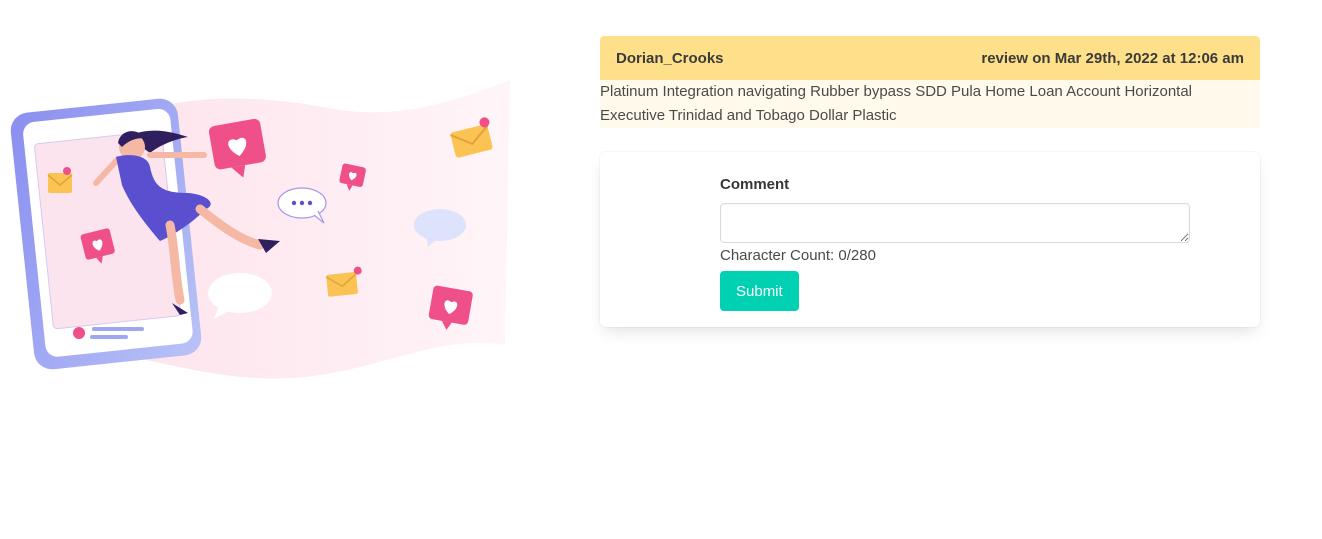 Image resolution: width=1322 pixels, height=539 pixels. I want to click on review-author: Dorian_Crooks, so click(670, 58).